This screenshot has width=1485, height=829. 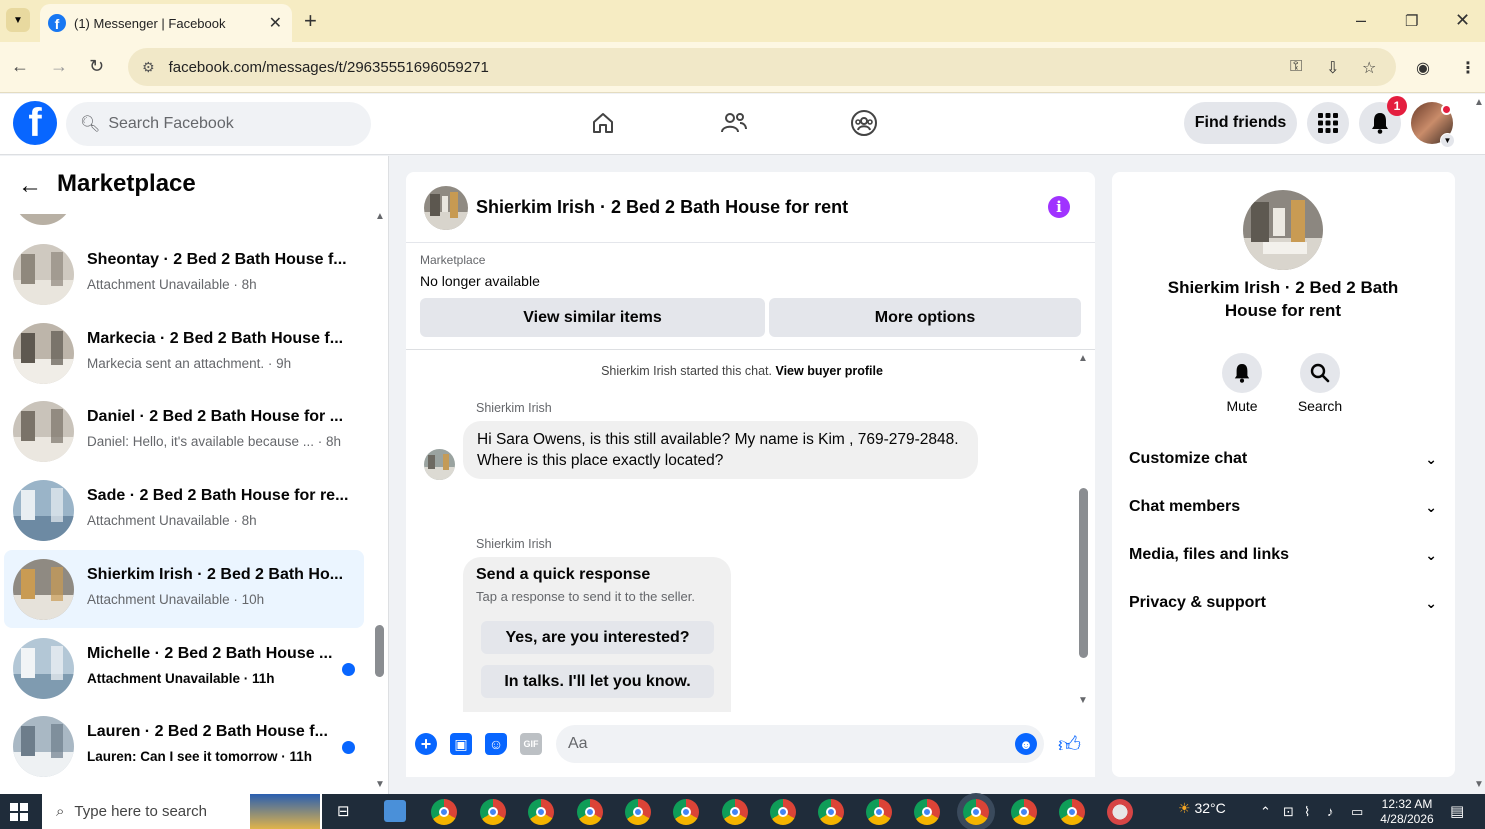 I want to click on quick-response-option: Yes, are you interested?, so click(x=597, y=637).